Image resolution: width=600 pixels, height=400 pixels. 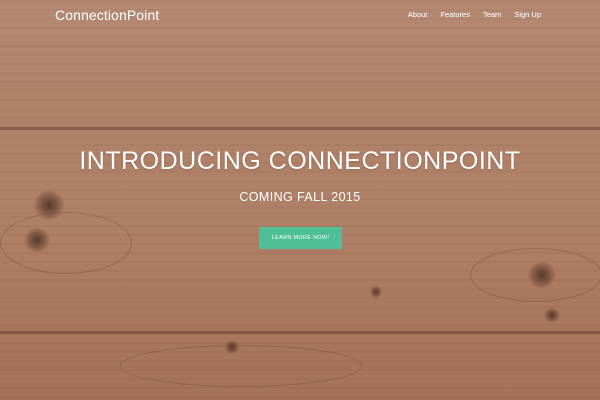 What do you see at coordinates (300, 238) in the screenshot?
I see `learn-more-button: LEARN MORE NOW!` at bounding box center [300, 238].